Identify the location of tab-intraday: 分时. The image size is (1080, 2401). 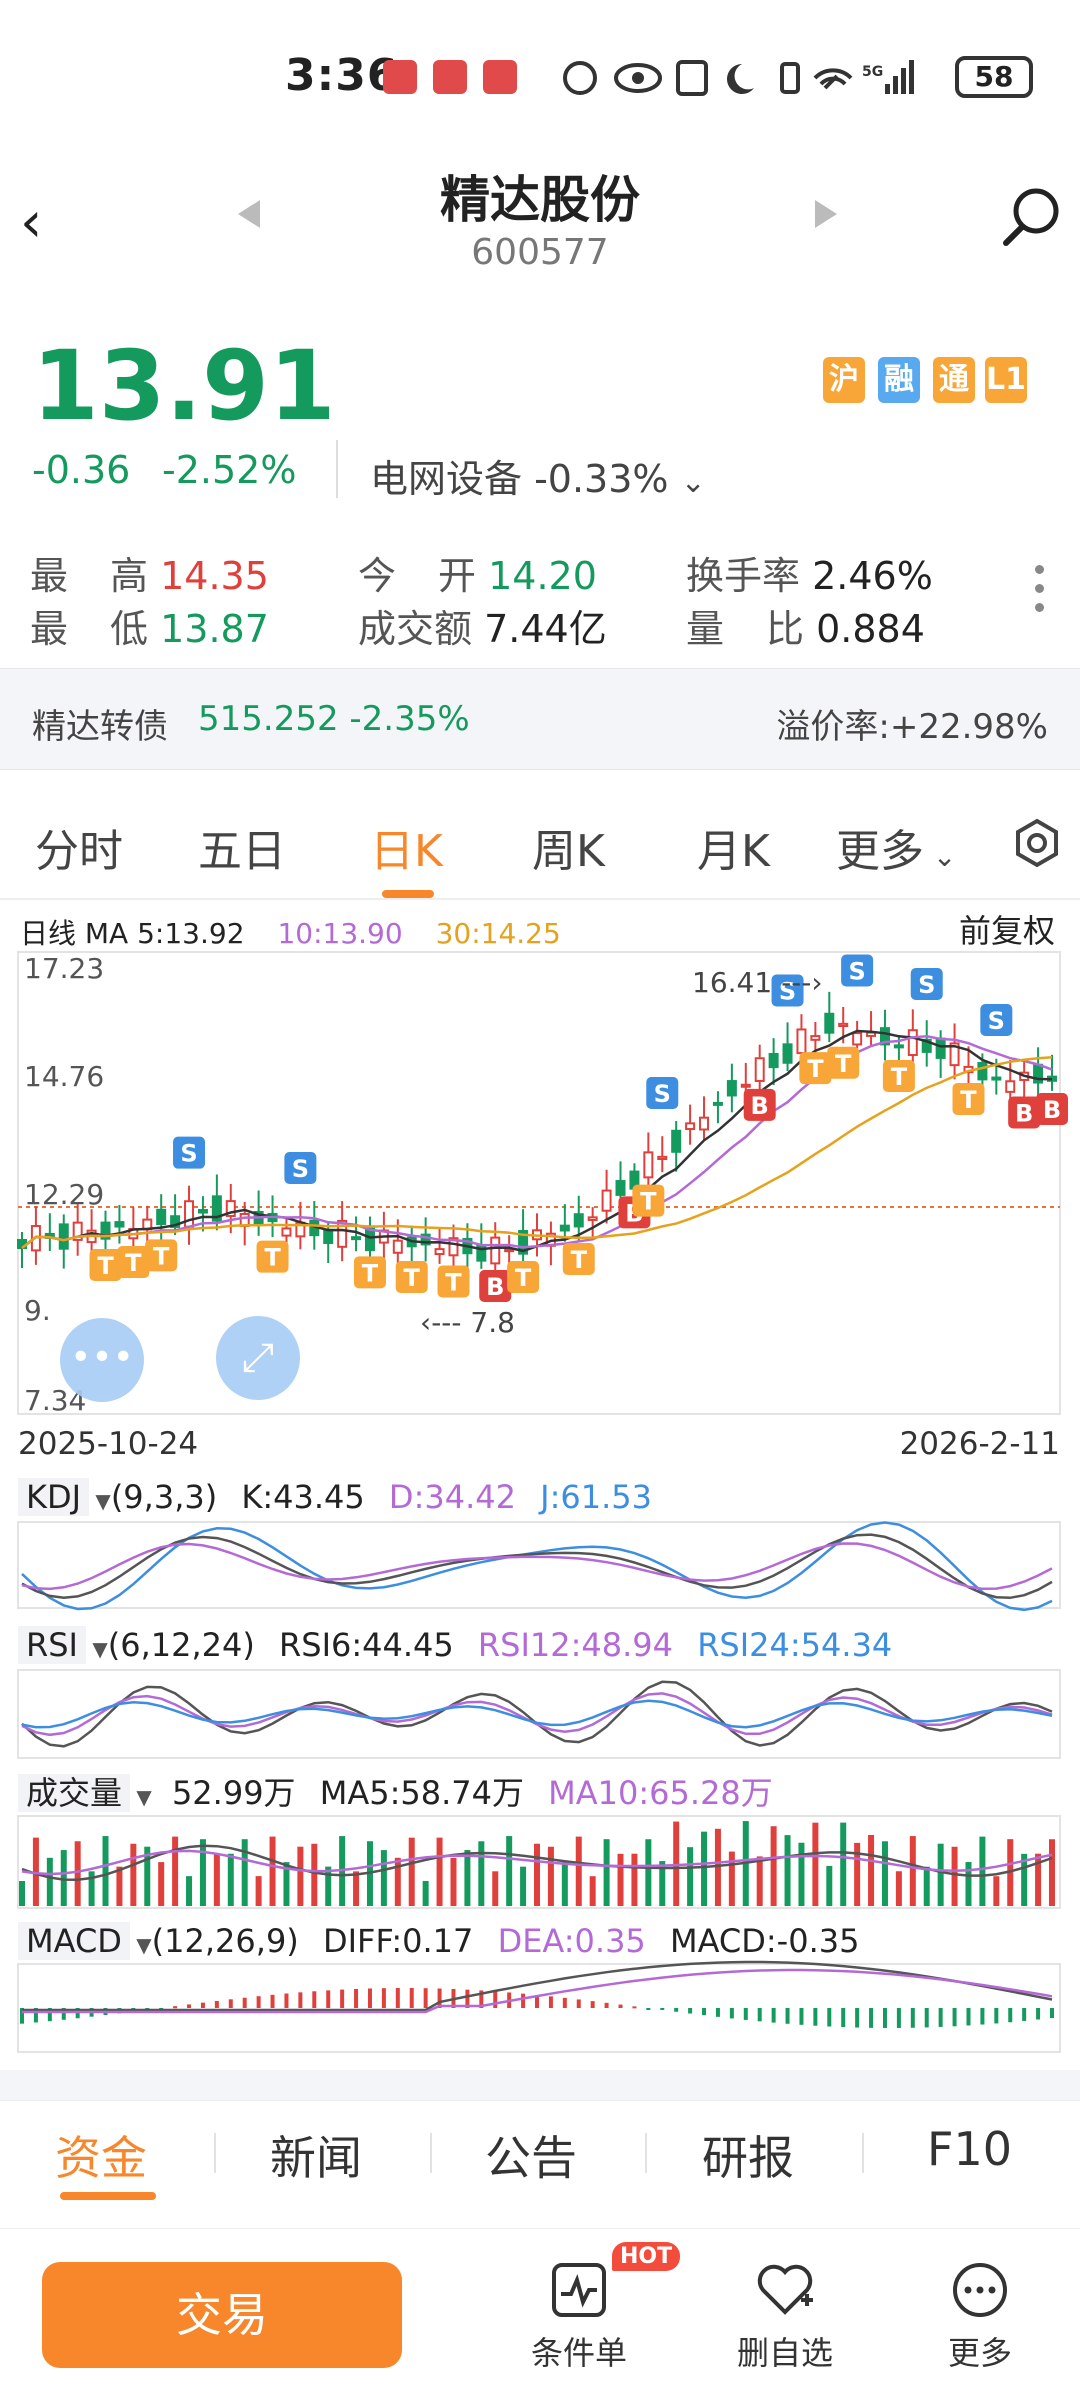
(79, 847).